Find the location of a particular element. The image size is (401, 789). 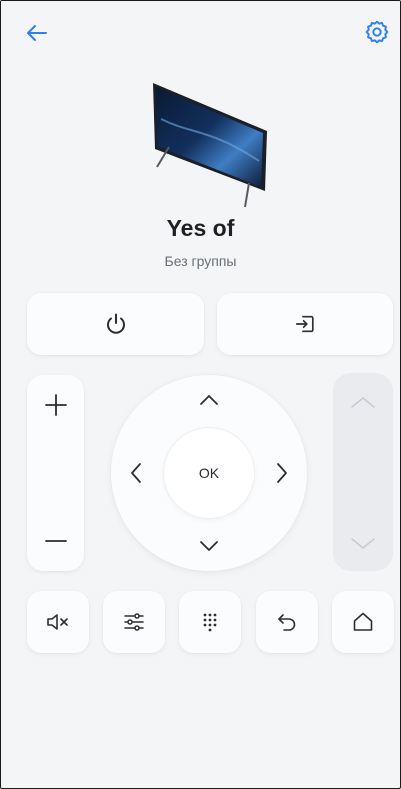

channel-up-button is located at coordinates (363, 403).